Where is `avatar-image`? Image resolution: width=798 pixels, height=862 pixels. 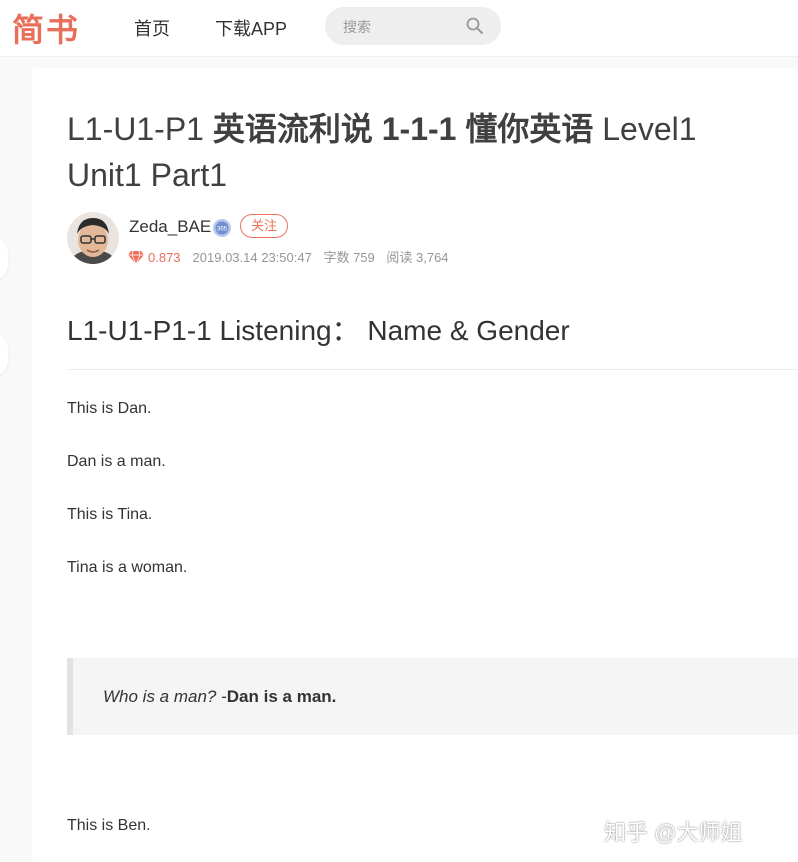 avatar-image is located at coordinates (93, 238).